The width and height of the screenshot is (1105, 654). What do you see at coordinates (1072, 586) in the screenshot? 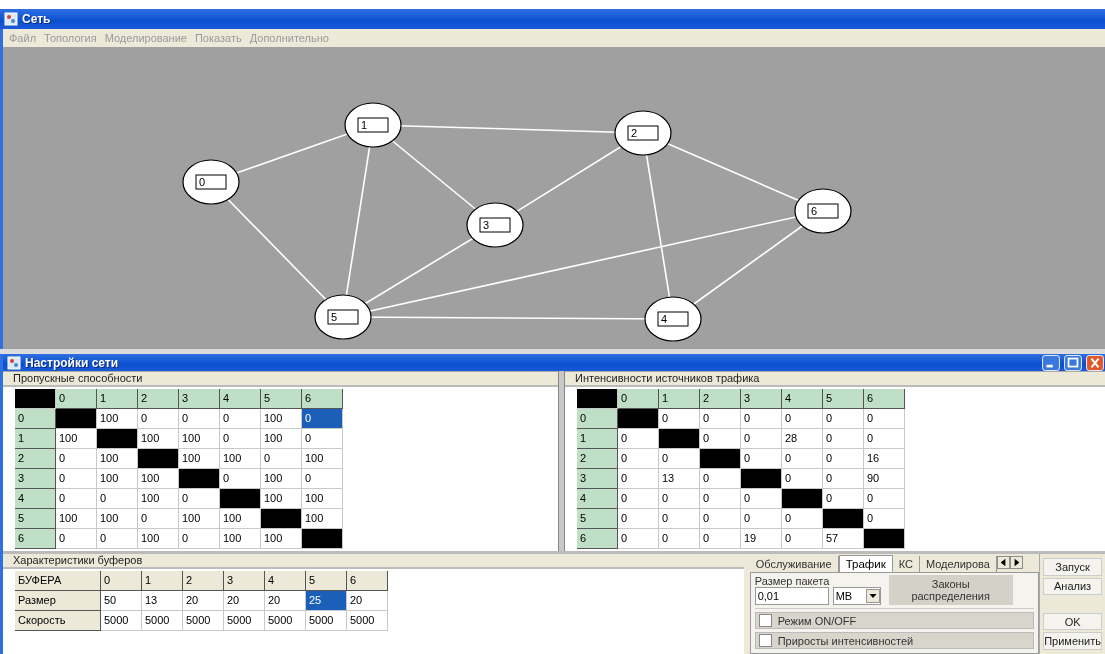
I see `action-button: Анализ` at bounding box center [1072, 586].